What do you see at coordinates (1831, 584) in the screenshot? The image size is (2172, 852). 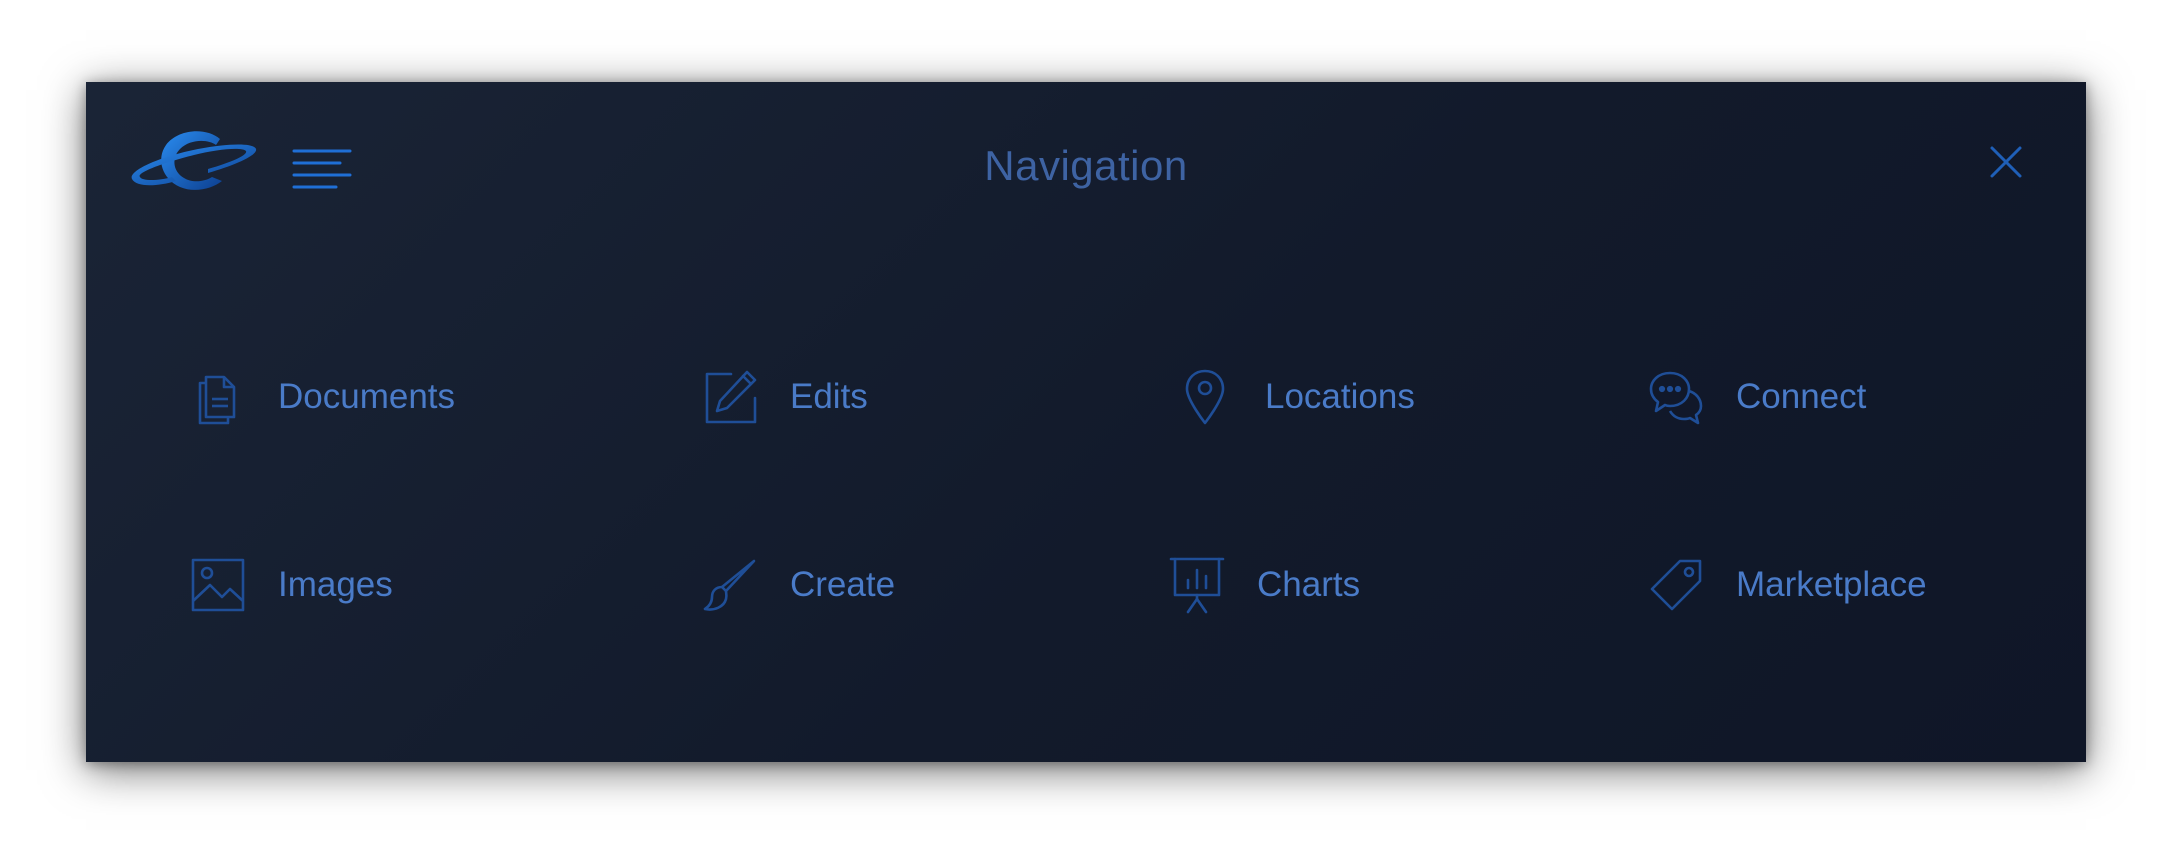 I see `nav-item-label: Marketplace` at bounding box center [1831, 584].